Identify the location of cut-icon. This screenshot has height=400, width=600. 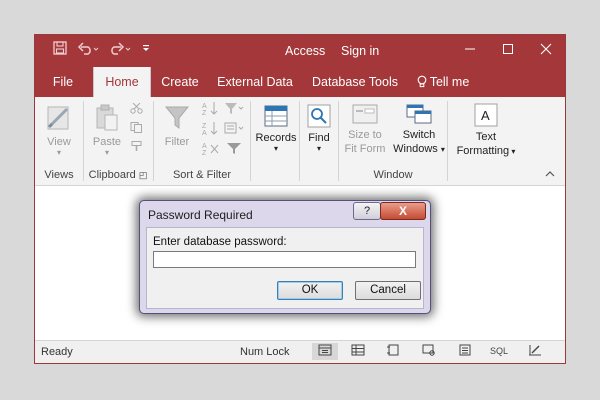
(136, 108).